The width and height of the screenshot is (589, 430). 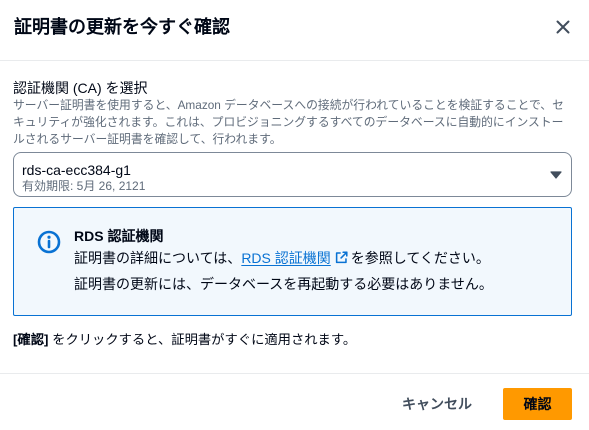 What do you see at coordinates (122, 27) in the screenshot?
I see `modal-title: 証明書の更新を今すぐ確認` at bounding box center [122, 27].